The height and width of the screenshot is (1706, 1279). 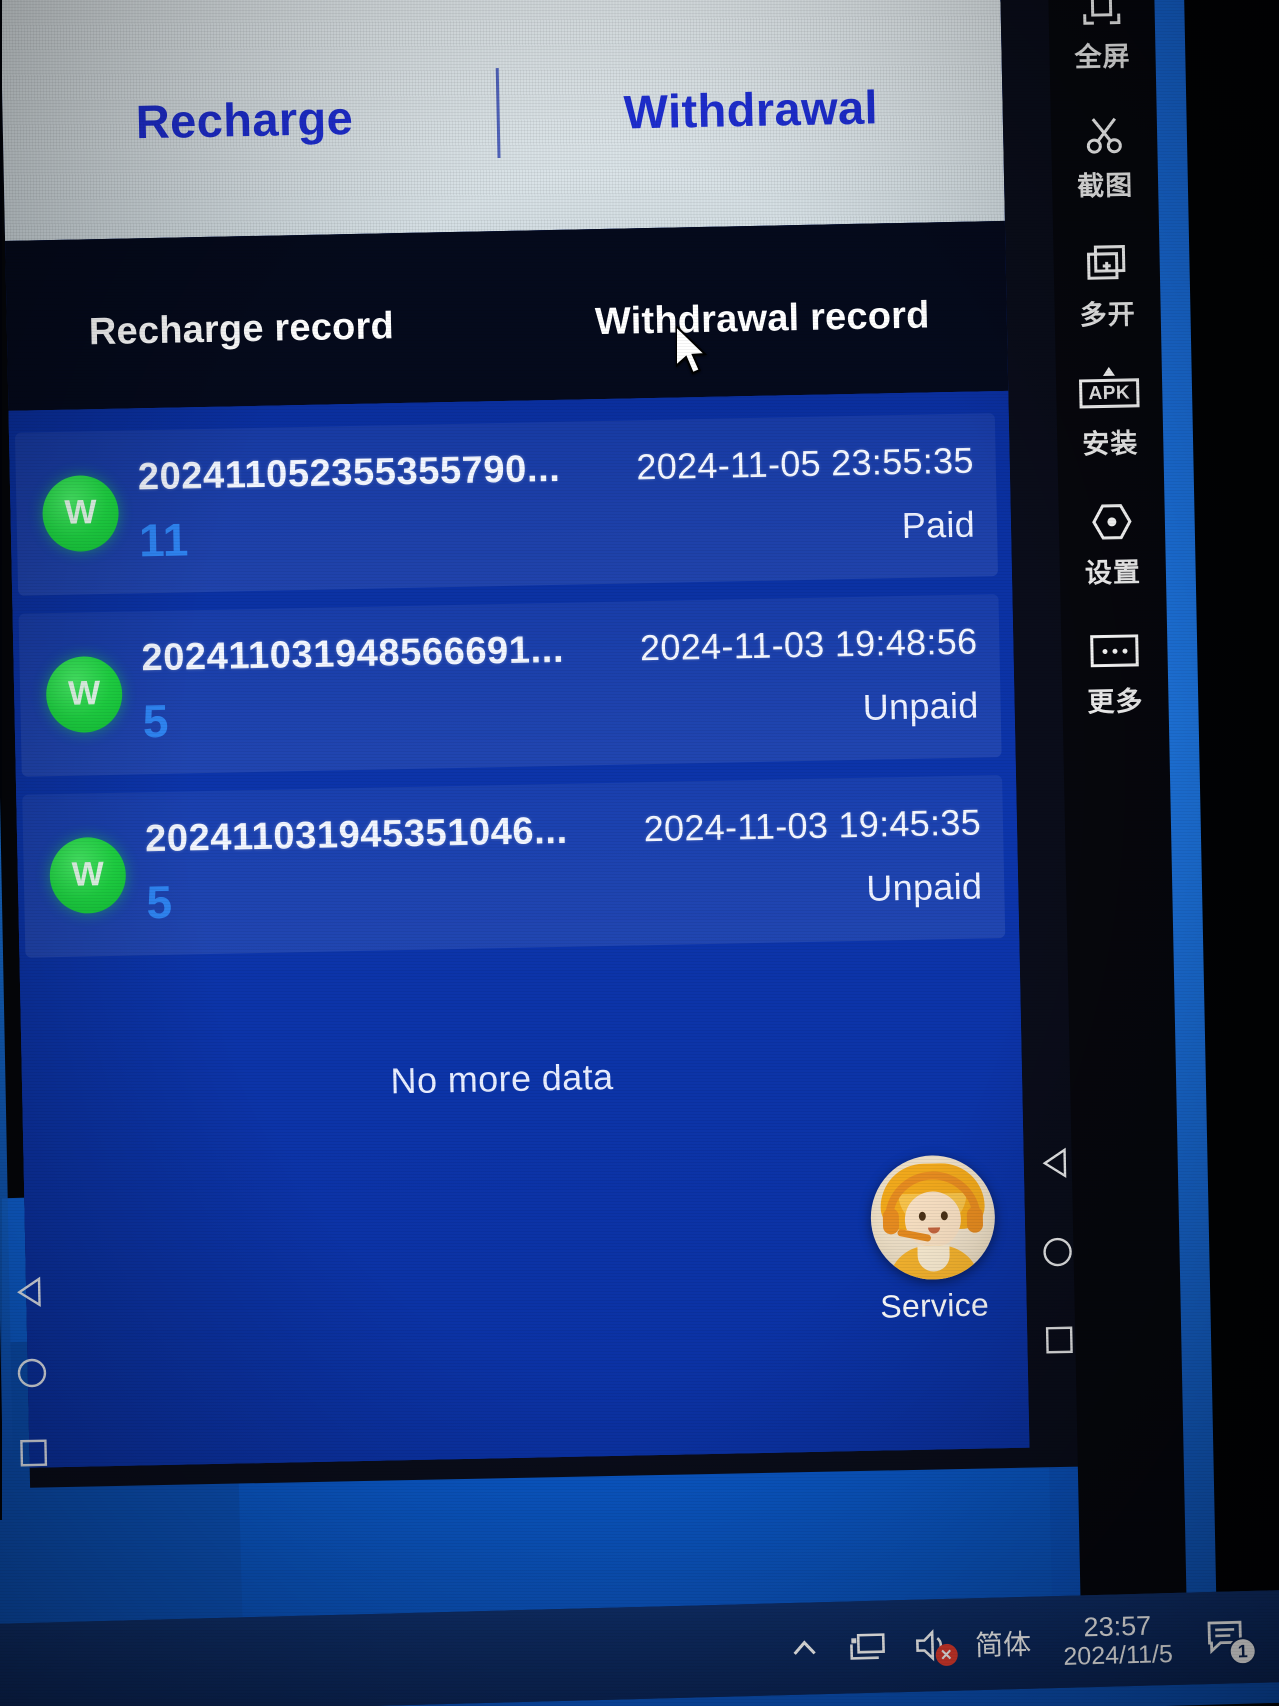 What do you see at coordinates (1115, 702) in the screenshot?
I see `toolbar-label: 更多` at bounding box center [1115, 702].